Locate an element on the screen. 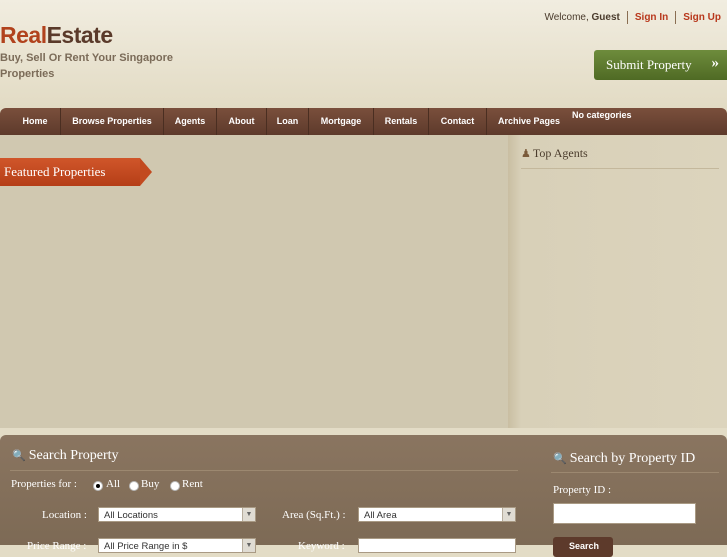  logo-real: Real is located at coordinates (23, 35).